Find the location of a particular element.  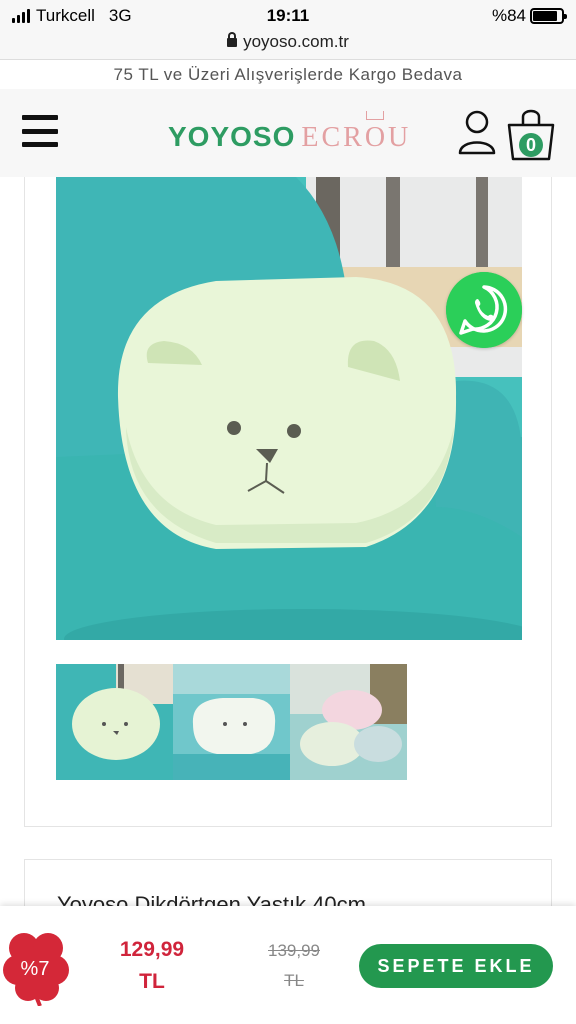

old-price-amount: 139,99 is located at coordinates (294, 950).